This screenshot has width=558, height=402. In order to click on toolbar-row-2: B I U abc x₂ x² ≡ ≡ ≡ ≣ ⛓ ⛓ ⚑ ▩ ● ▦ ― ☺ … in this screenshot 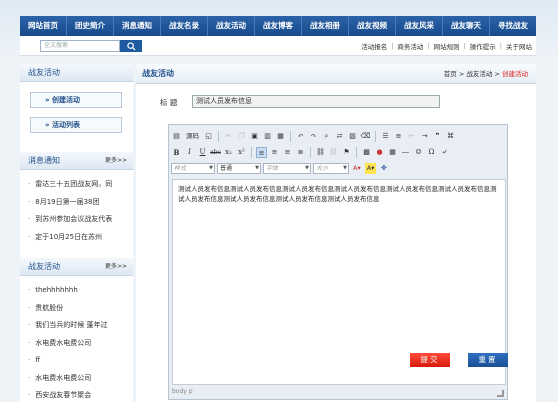, I will do `click(310, 152)`.